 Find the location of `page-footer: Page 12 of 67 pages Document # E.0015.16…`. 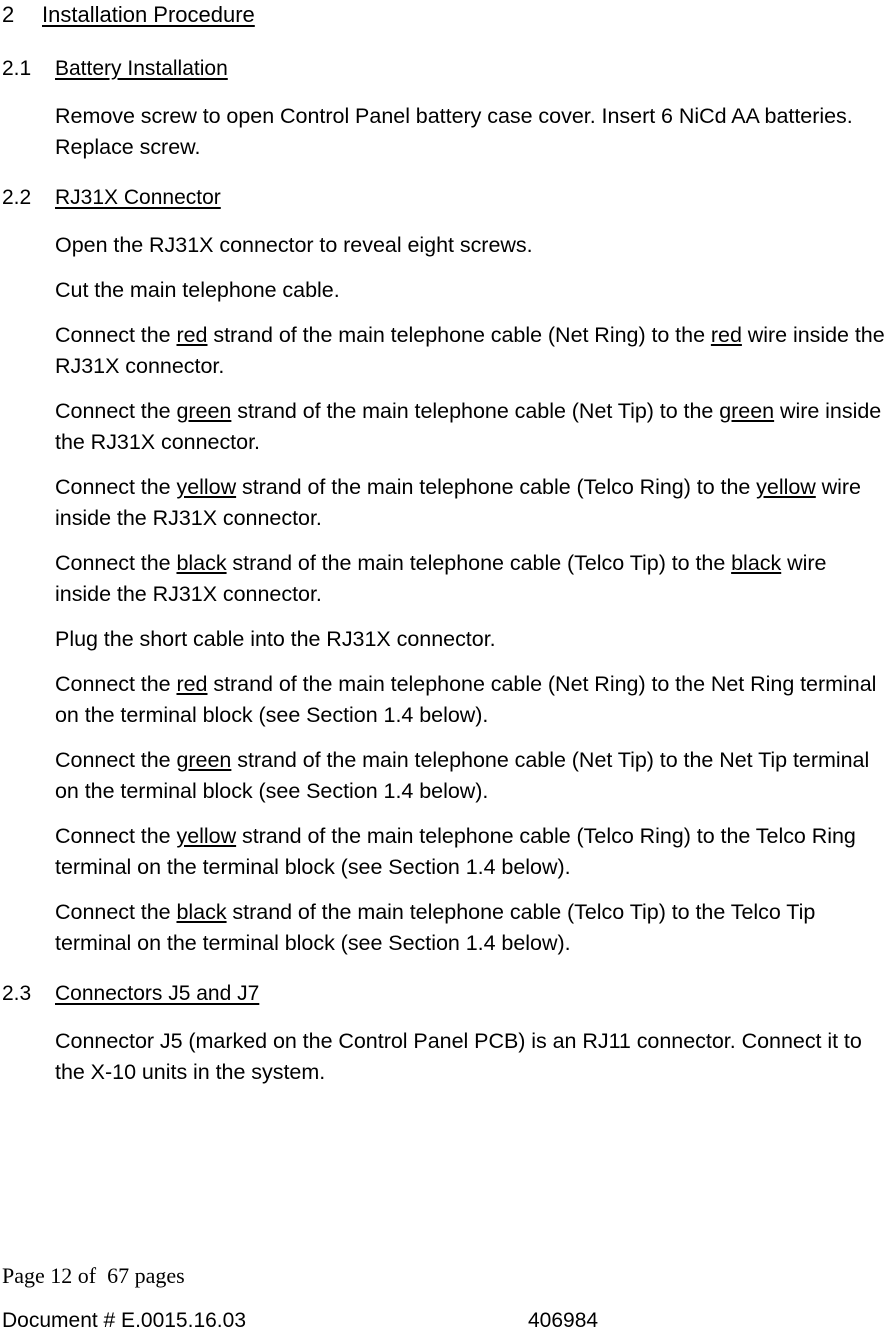

page-footer: Page 12 of 67 pages Document # E.0015.16… is located at coordinates (443, 1299).